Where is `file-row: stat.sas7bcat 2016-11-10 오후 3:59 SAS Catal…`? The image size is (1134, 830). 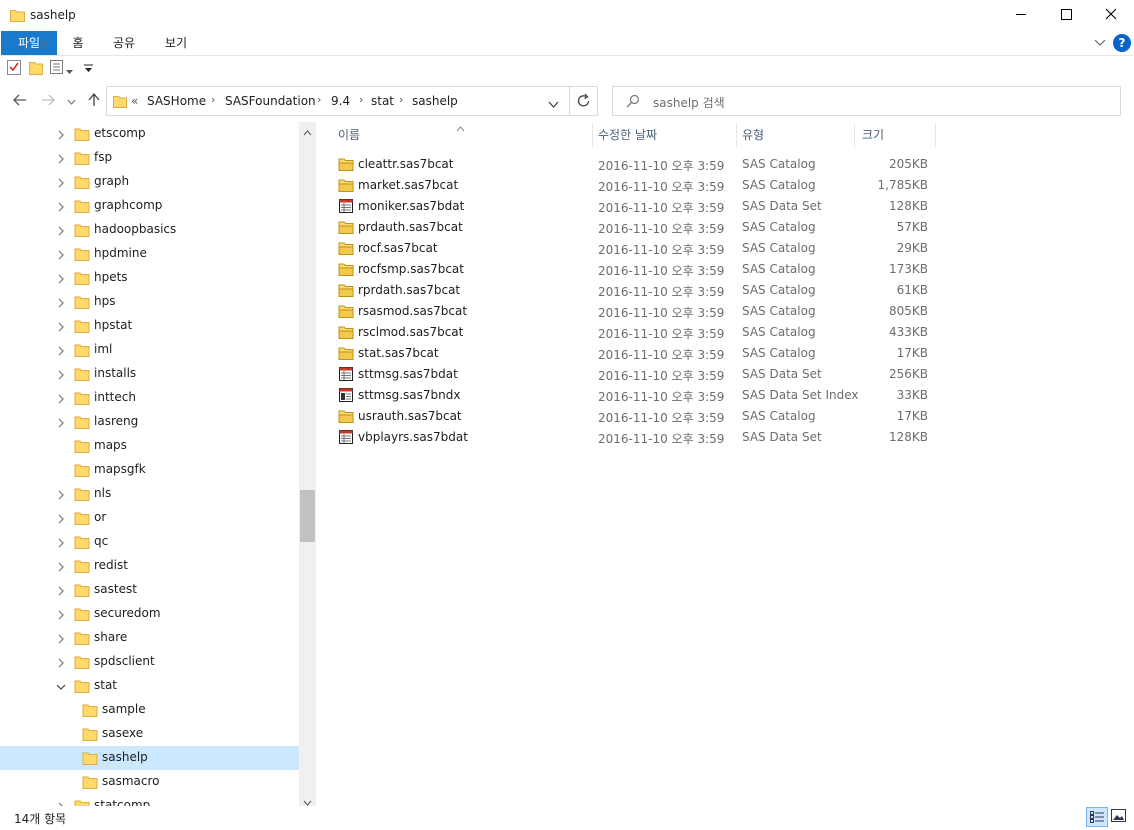
file-row: stat.sas7bcat 2016-11-10 오후 3:59 SAS Catal… is located at coordinates (634, 353).